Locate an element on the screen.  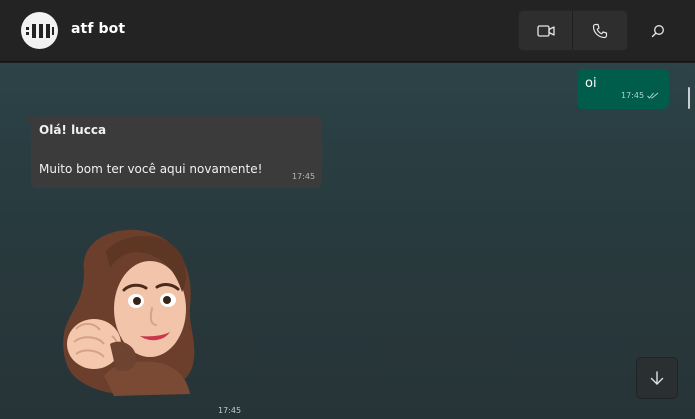
search-button is located at coordinates (658, 31).